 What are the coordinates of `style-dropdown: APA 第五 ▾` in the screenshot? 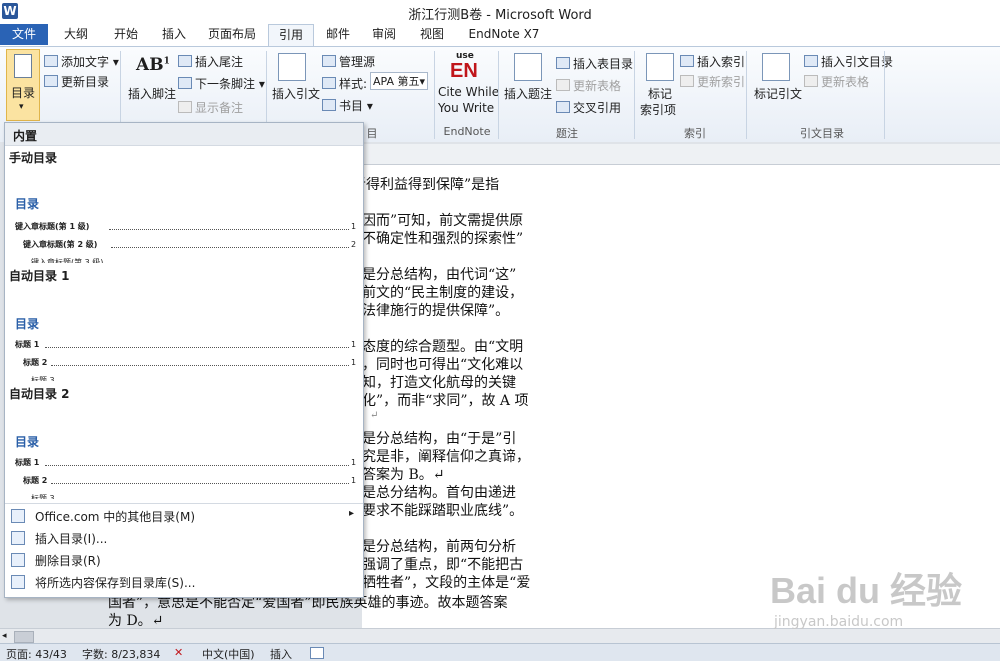 It's located at (399, 81).